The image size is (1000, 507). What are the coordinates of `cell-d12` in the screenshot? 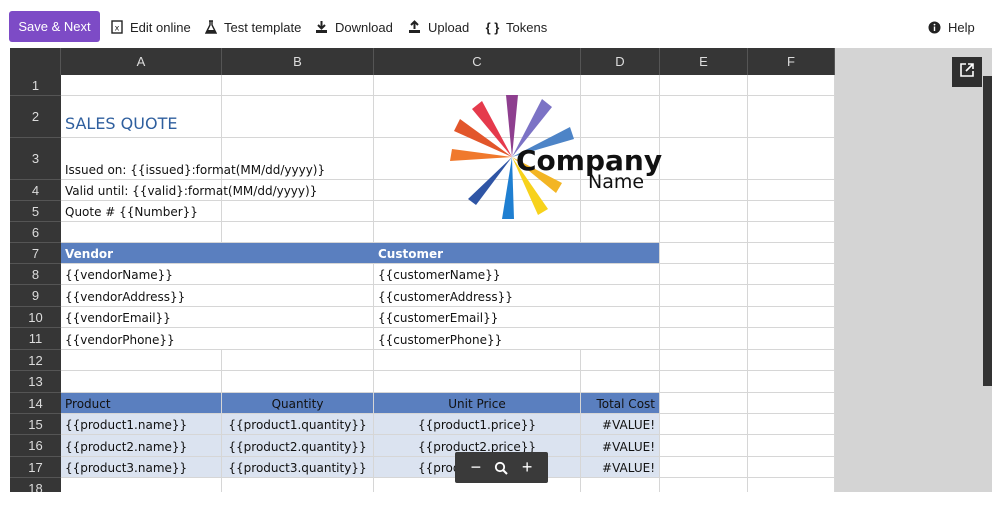 It's located at (620, 360).